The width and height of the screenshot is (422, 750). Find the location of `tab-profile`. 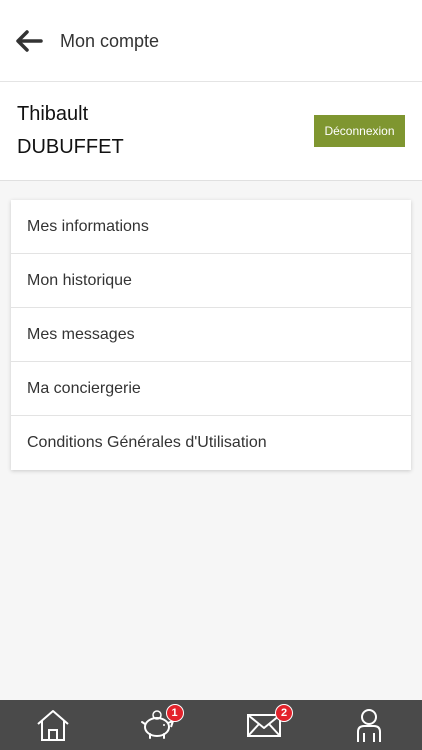

tab-profile is located at coordinates (369, 725).